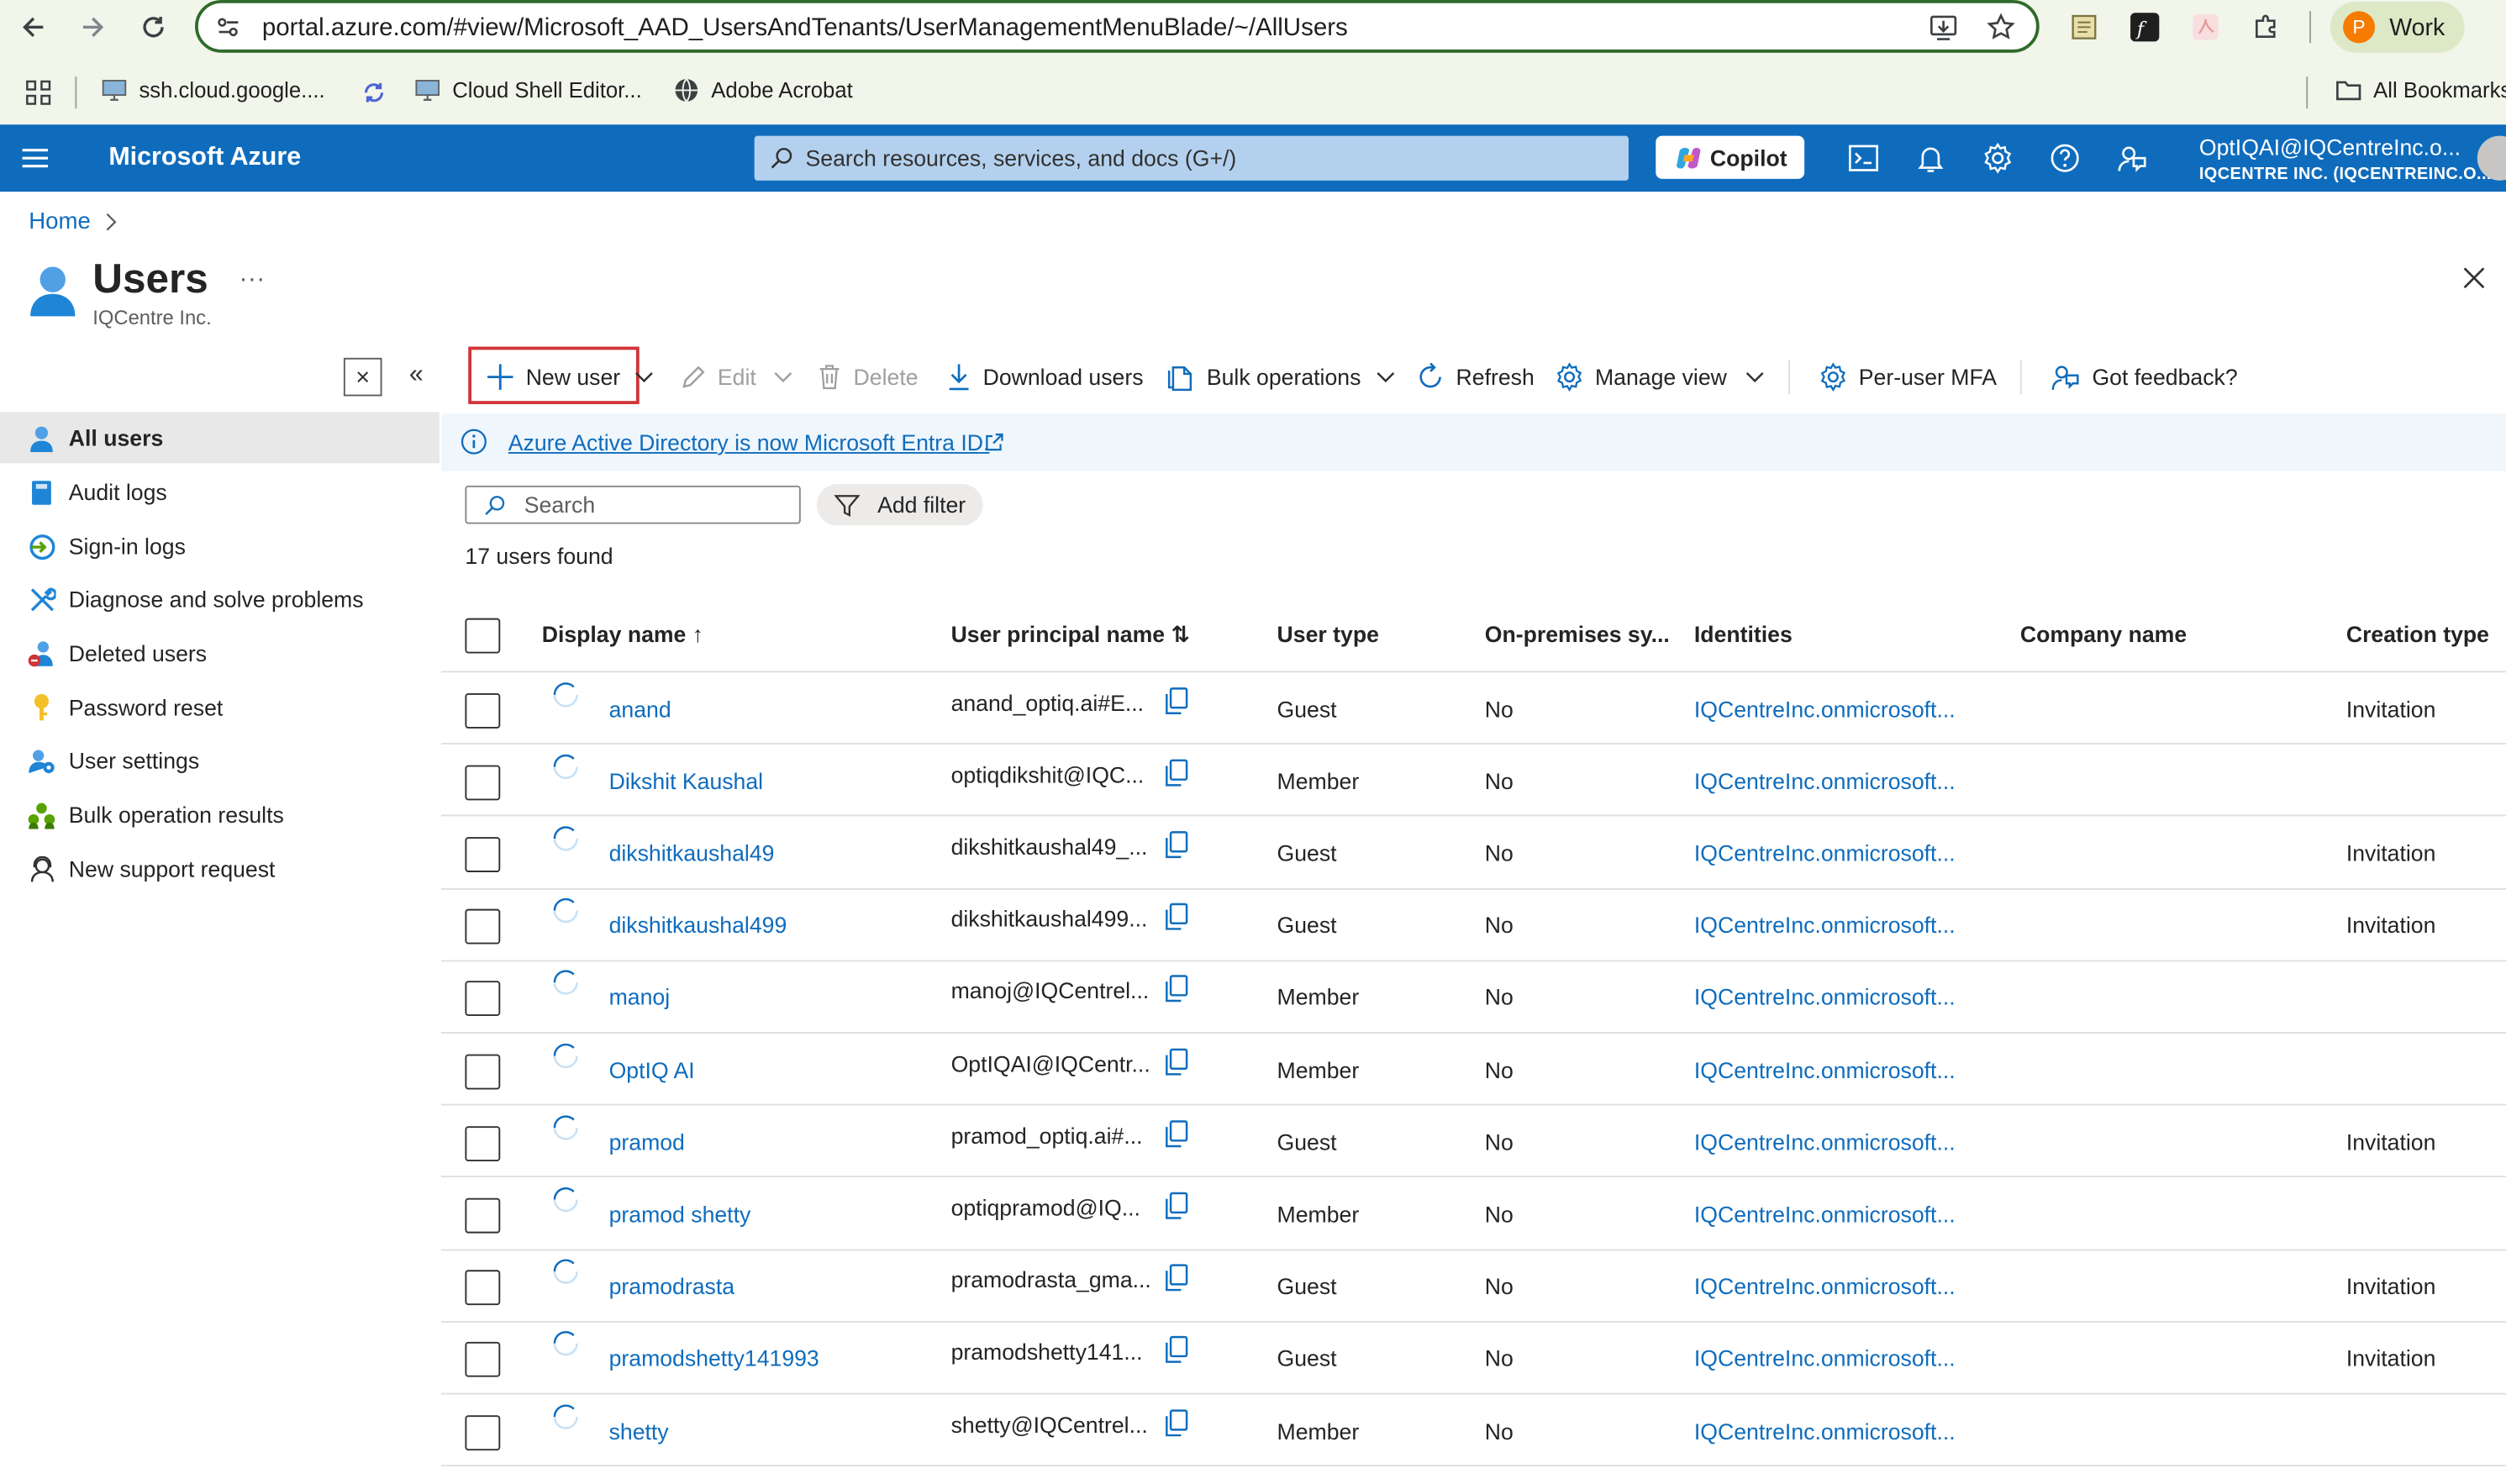  What do you see at coordinates (33, 28) in the screenshot?
I see `back-button` at bounding box center [33, 28].